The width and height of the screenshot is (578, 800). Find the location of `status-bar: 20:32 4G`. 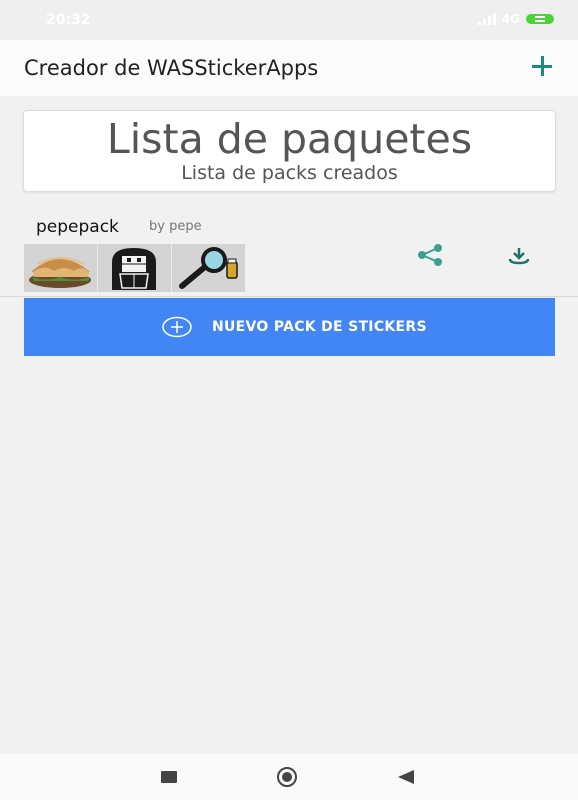

status-bar: 20:32 4G is located at coordinates (289, 20).